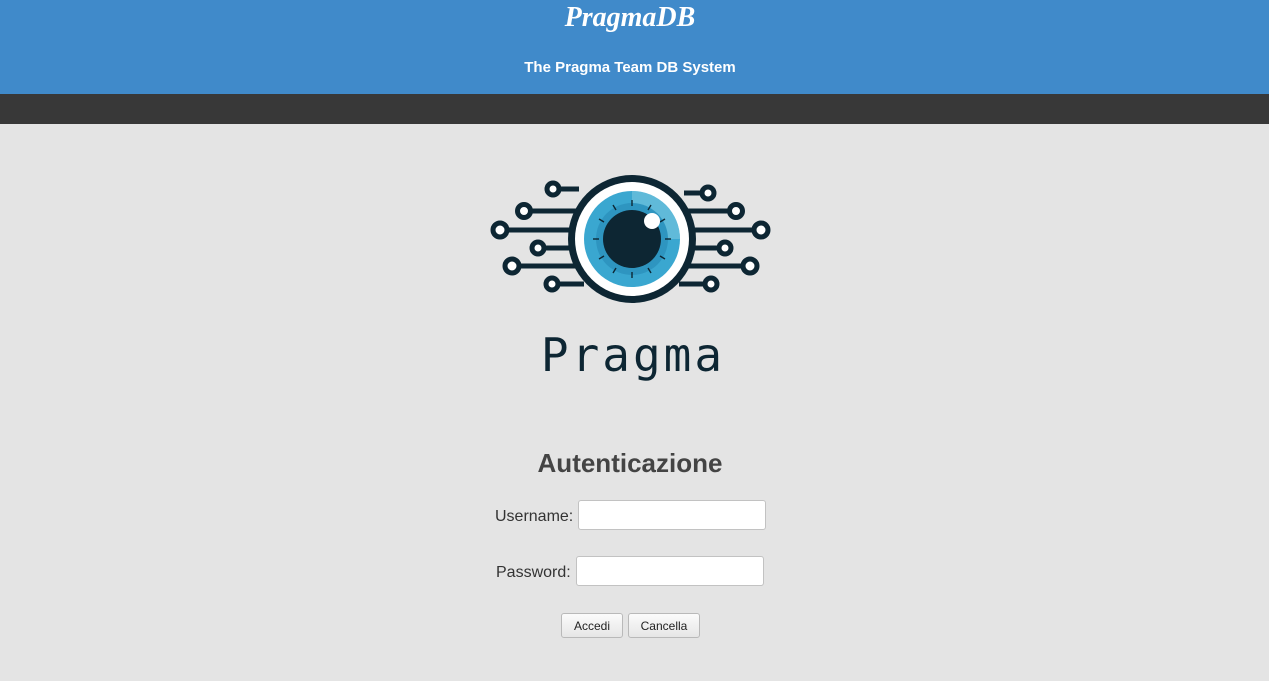  Describe the element at coordinates (630, 17) in the screenshot. I see `app-title: PragmaDB` at that location.